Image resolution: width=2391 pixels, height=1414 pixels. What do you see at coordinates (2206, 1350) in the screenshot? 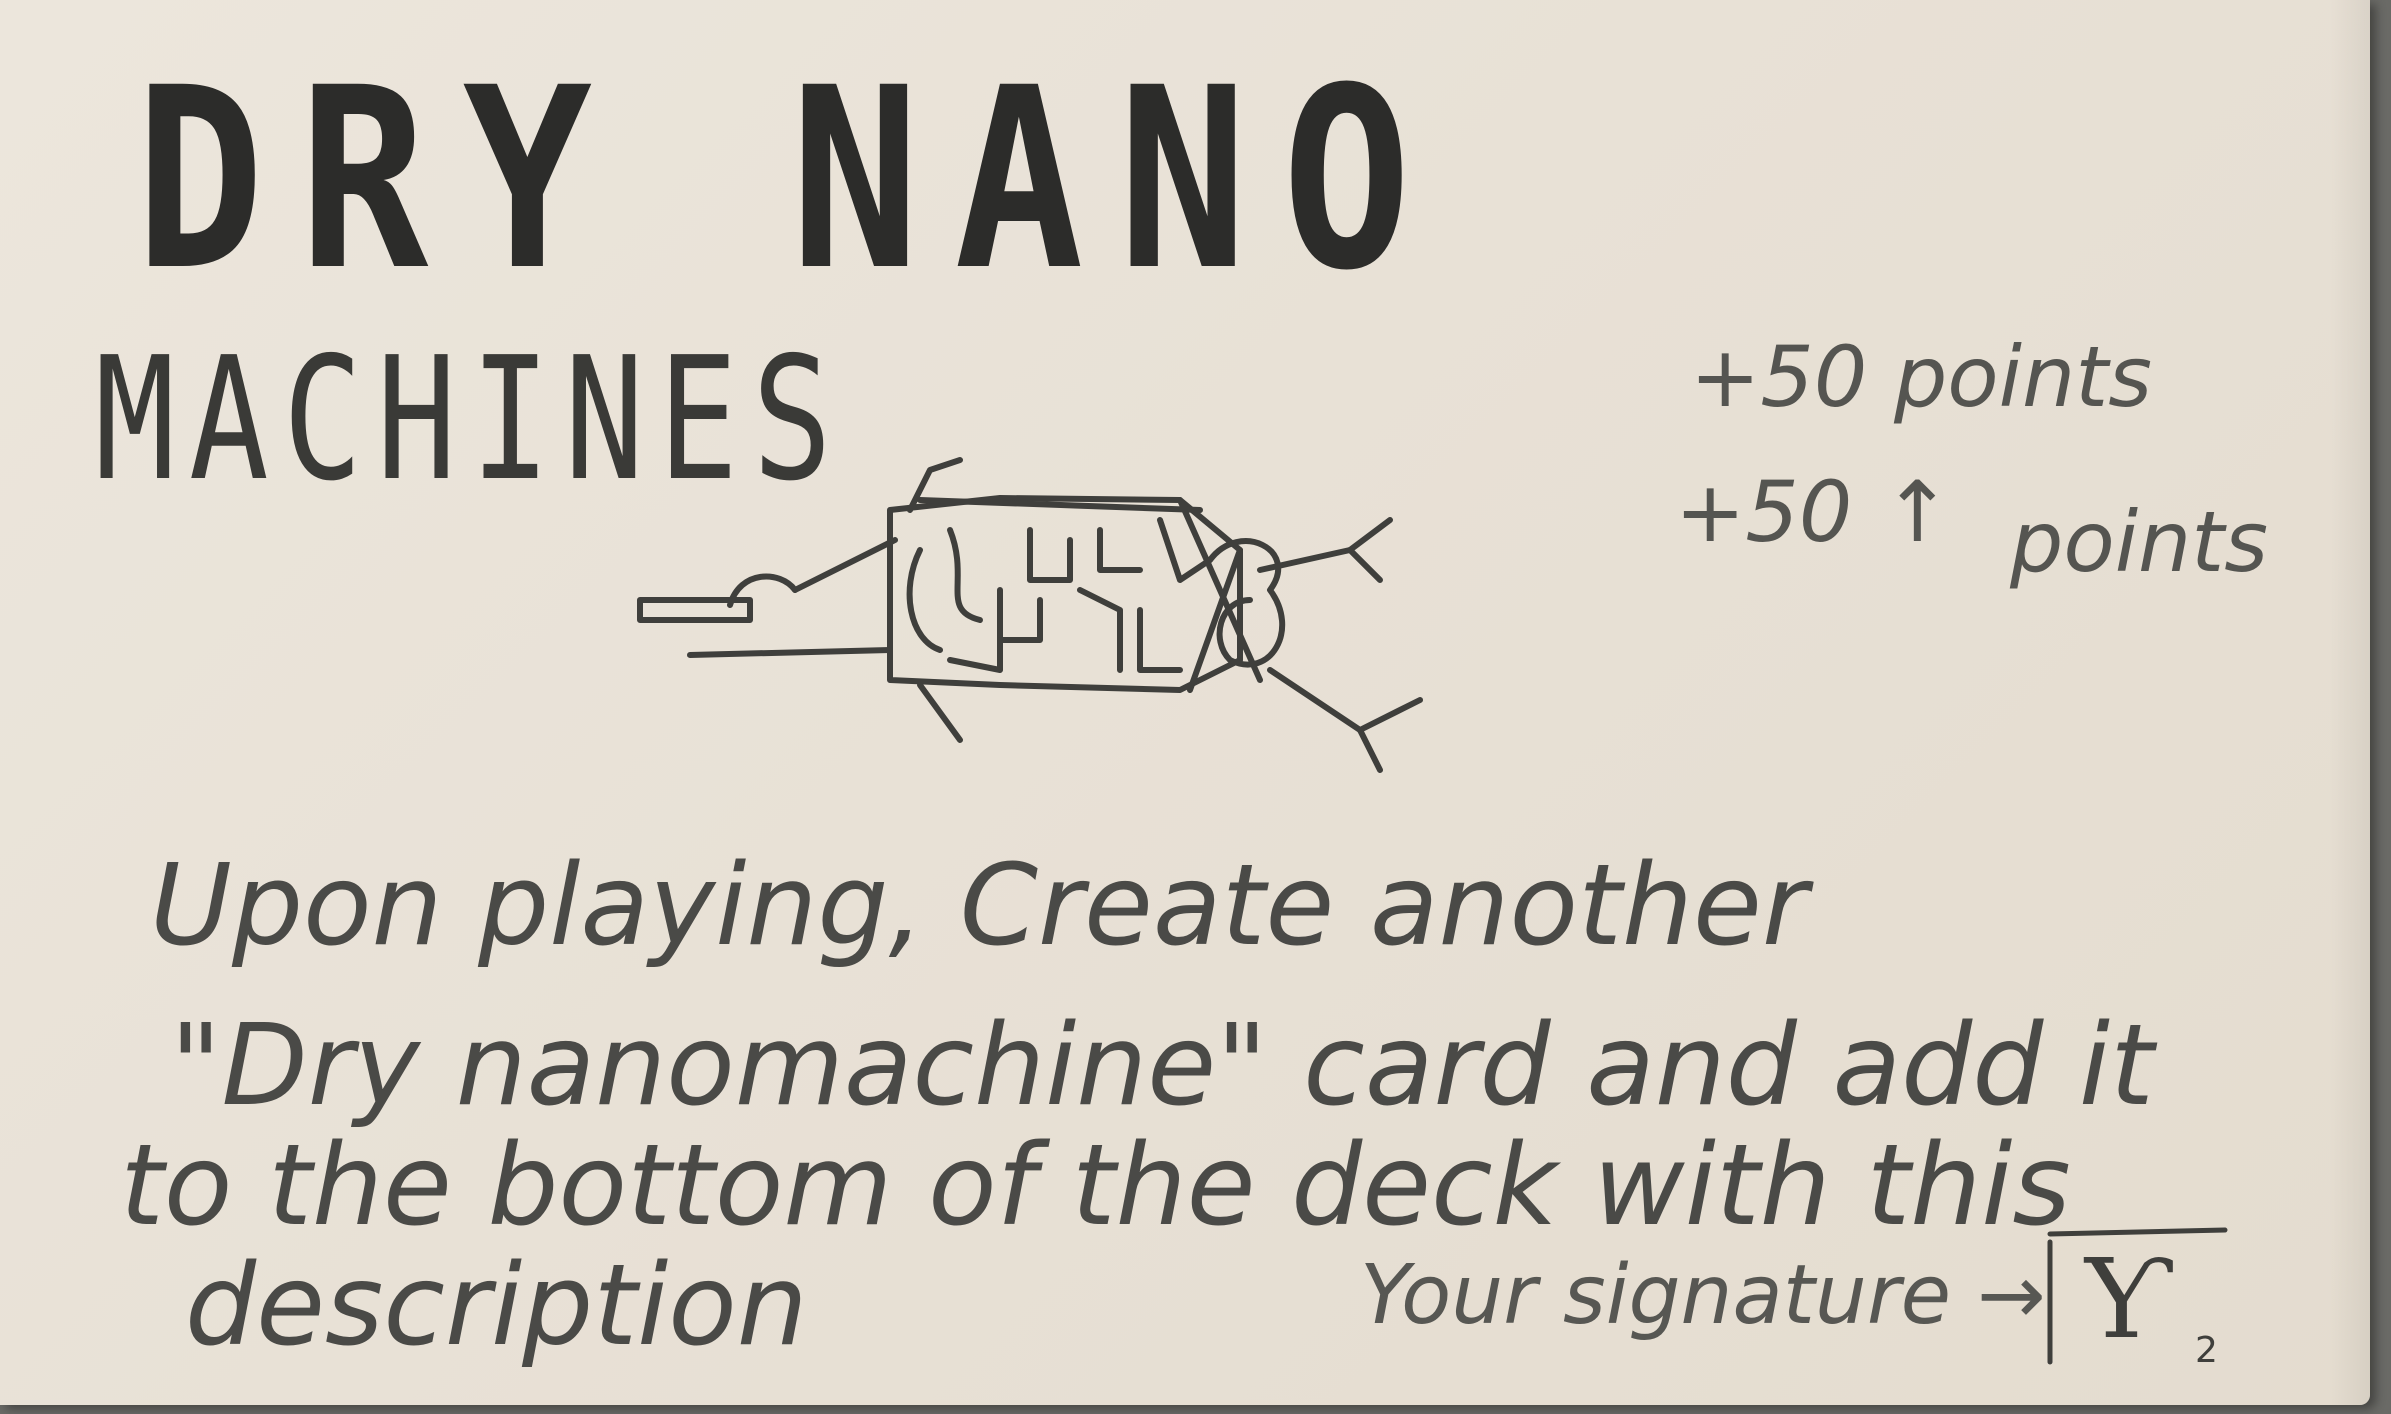
I see `signature-subscript: 2` at bounding box center [2206, 1350].